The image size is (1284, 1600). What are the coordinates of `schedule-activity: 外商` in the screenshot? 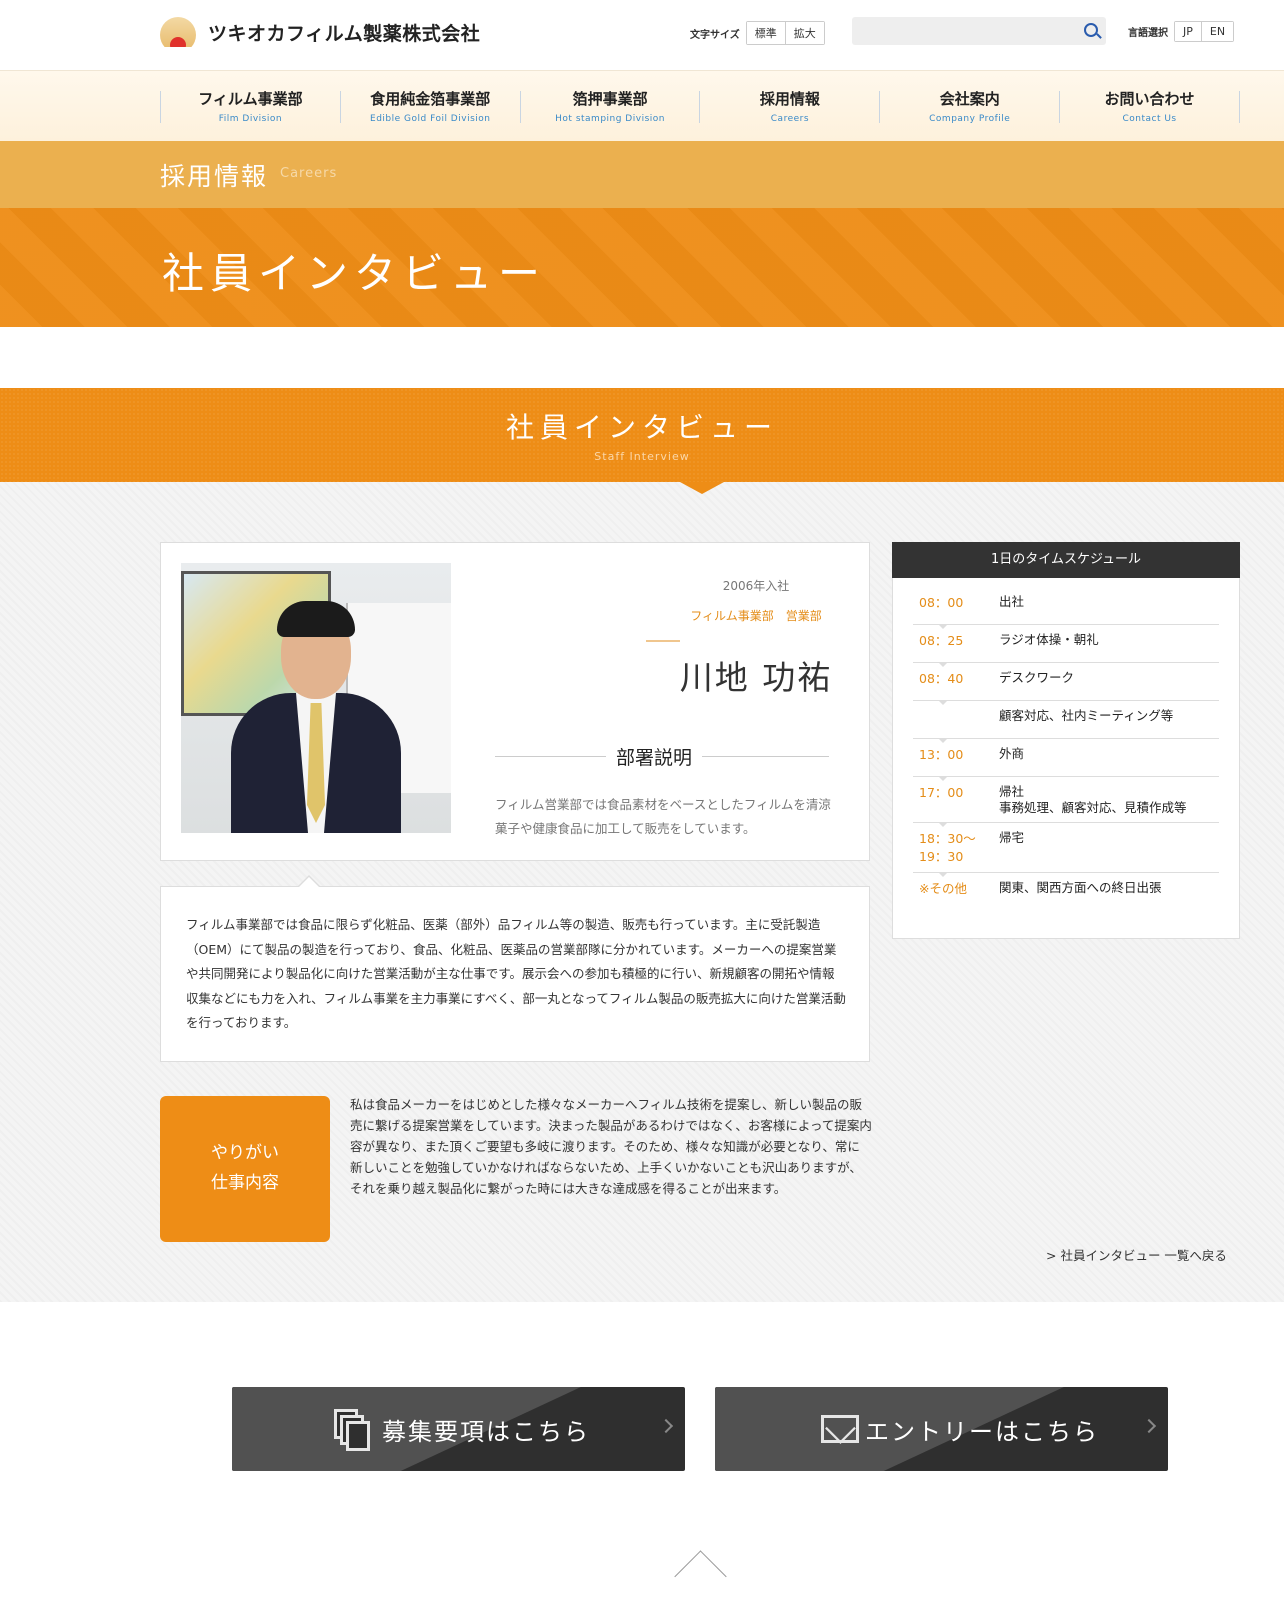 It's located at (1012, 753).